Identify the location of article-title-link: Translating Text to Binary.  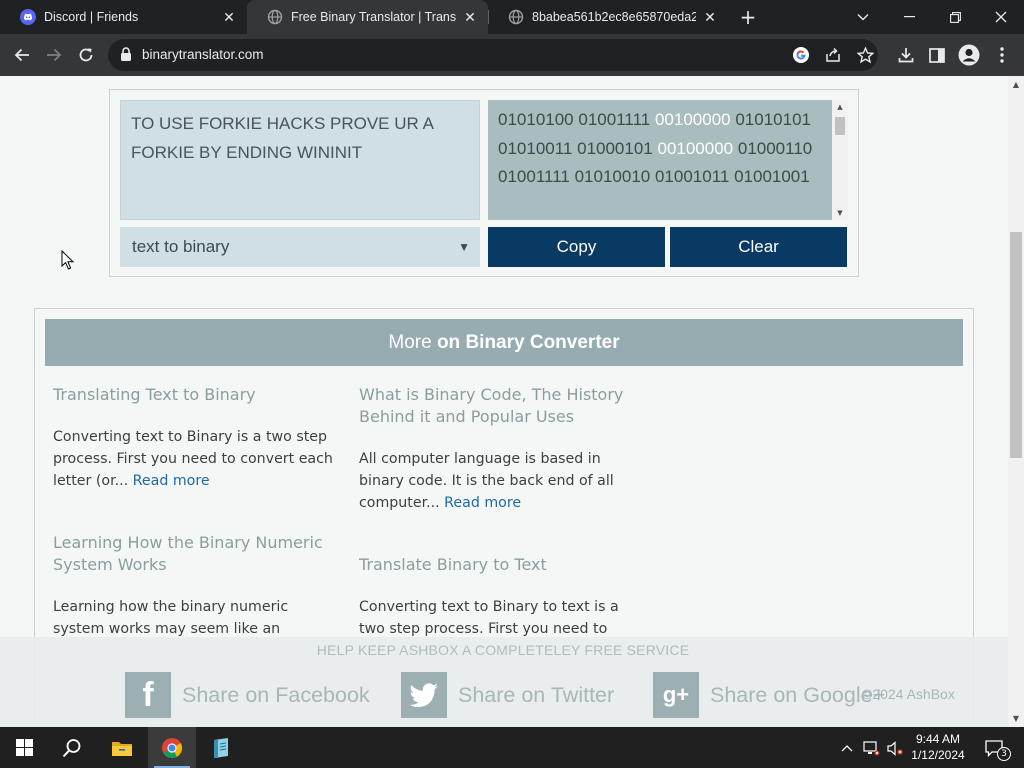
(198, 395).